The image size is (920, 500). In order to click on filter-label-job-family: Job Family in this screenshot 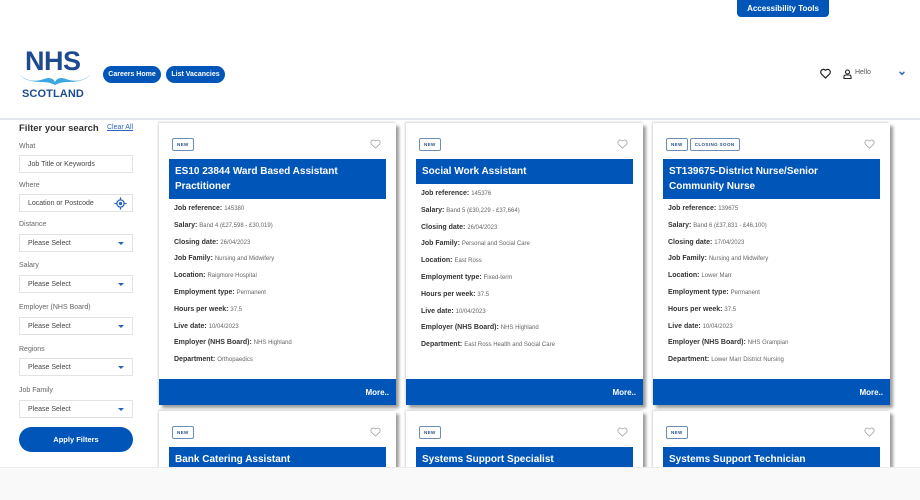, I will do `click(36, 390)`.